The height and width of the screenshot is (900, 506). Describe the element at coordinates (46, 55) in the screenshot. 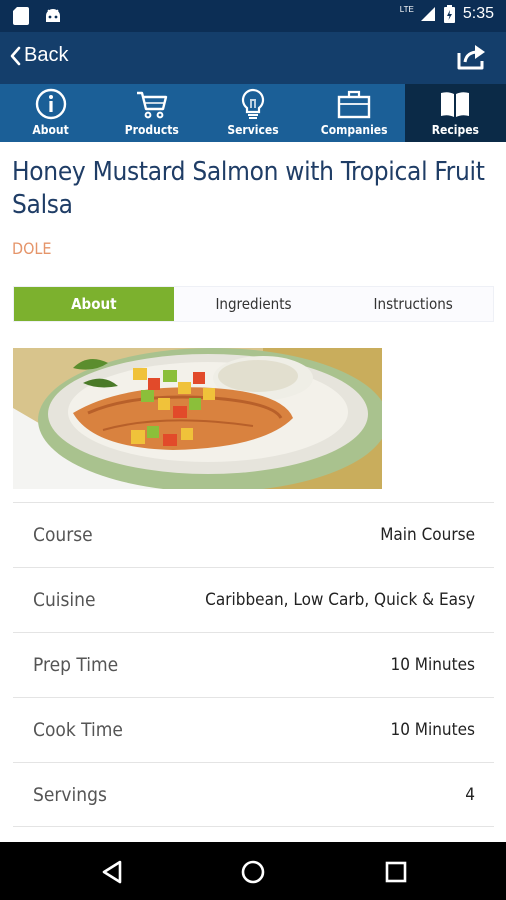

I see `back-label: Back` at that location.